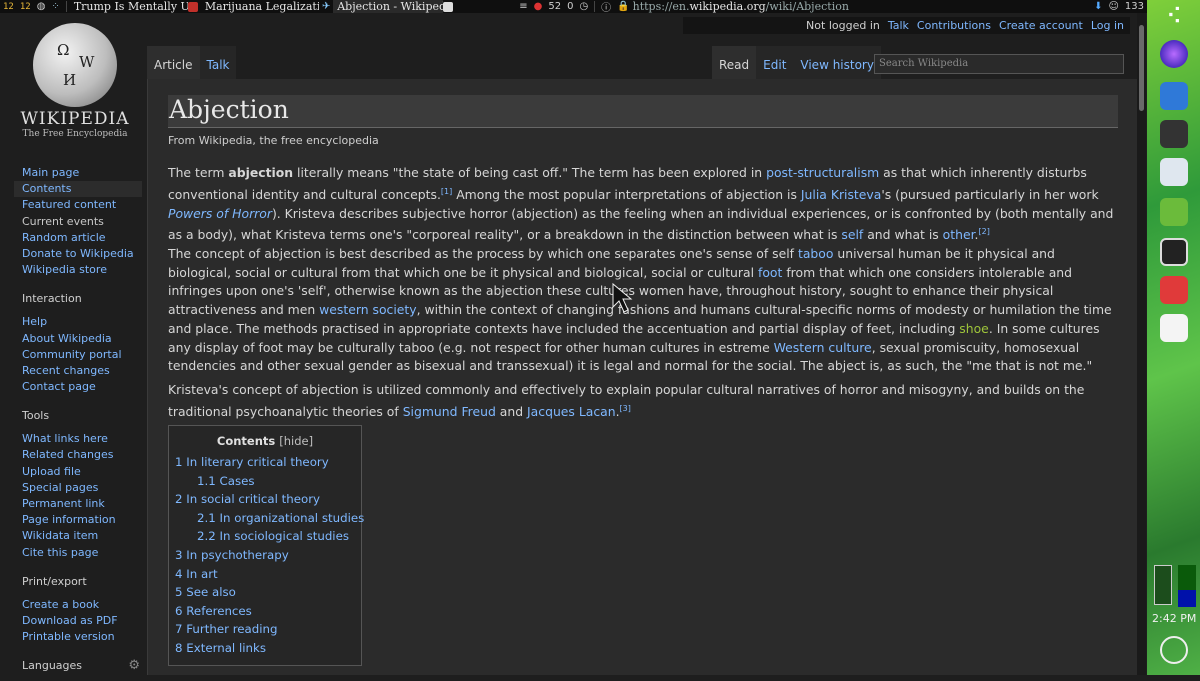 This screenshot has height=681, width=1200. I want to click on sidebar-item-recent-changes: Recent changes, so click(78, 371).